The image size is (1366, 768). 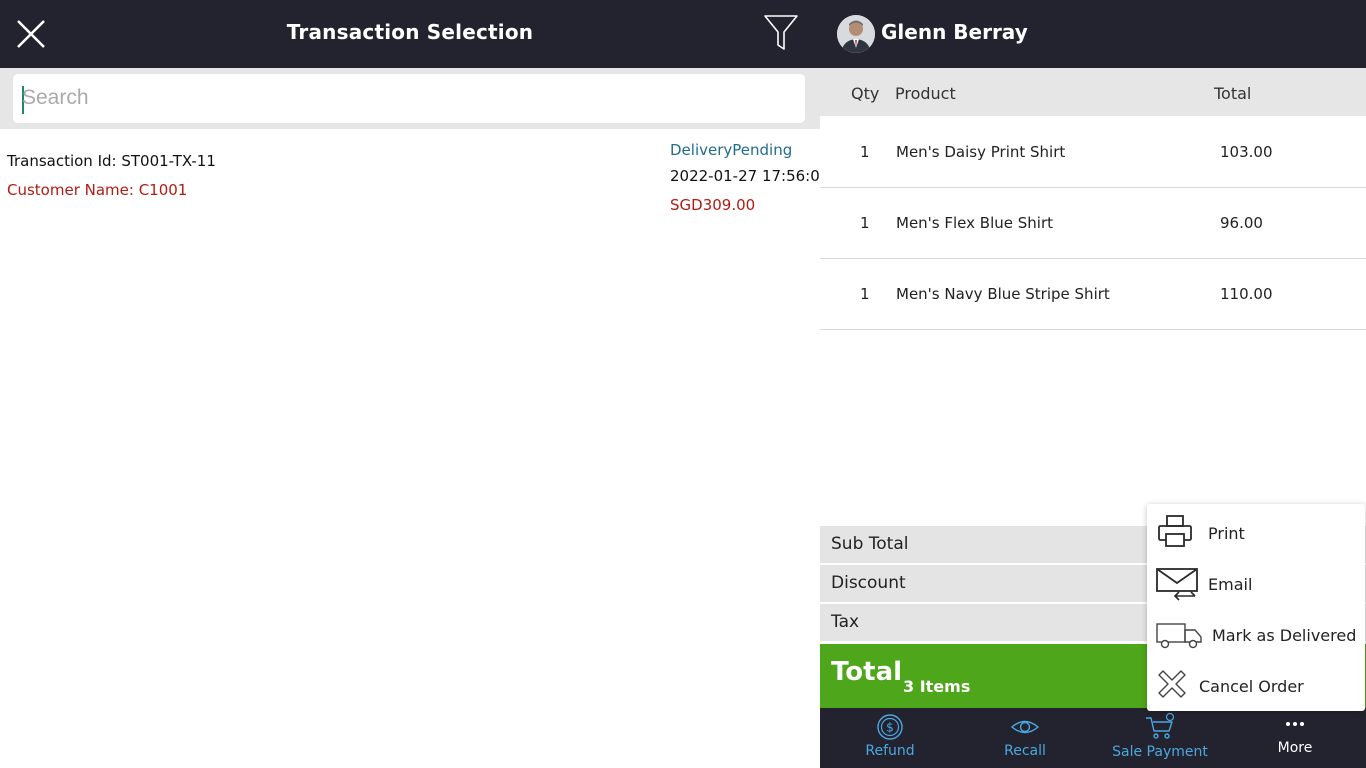 I want to click on nav-sale-payment-label: Sale Payment, so click(x=1160, y=752).